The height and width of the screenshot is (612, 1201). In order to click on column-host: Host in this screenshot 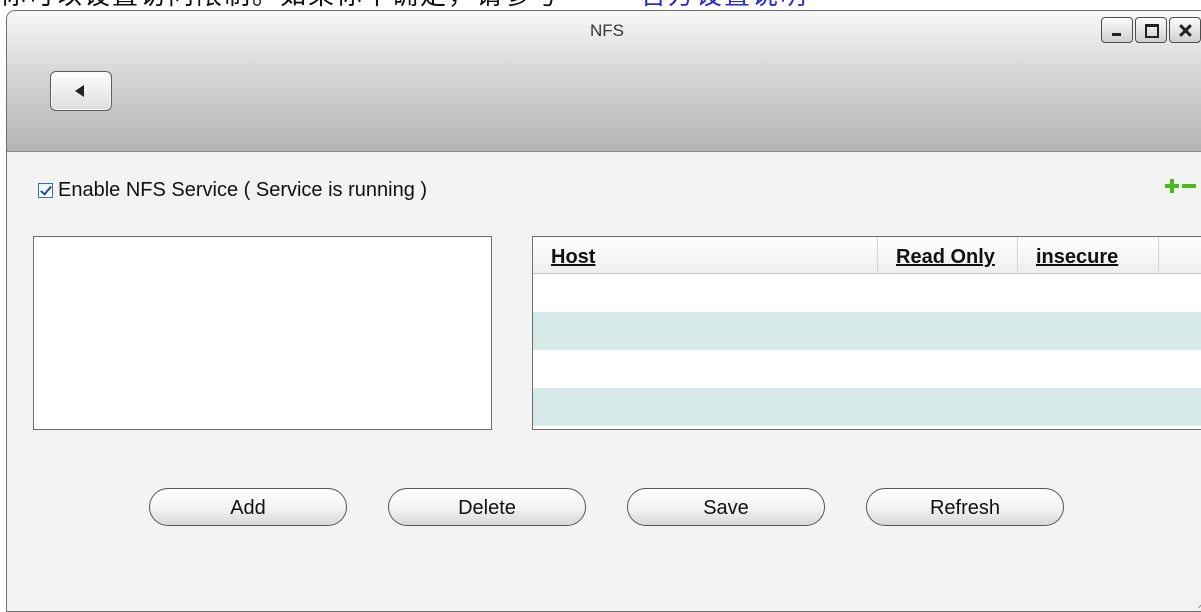, I will do `click(705, 255)`.